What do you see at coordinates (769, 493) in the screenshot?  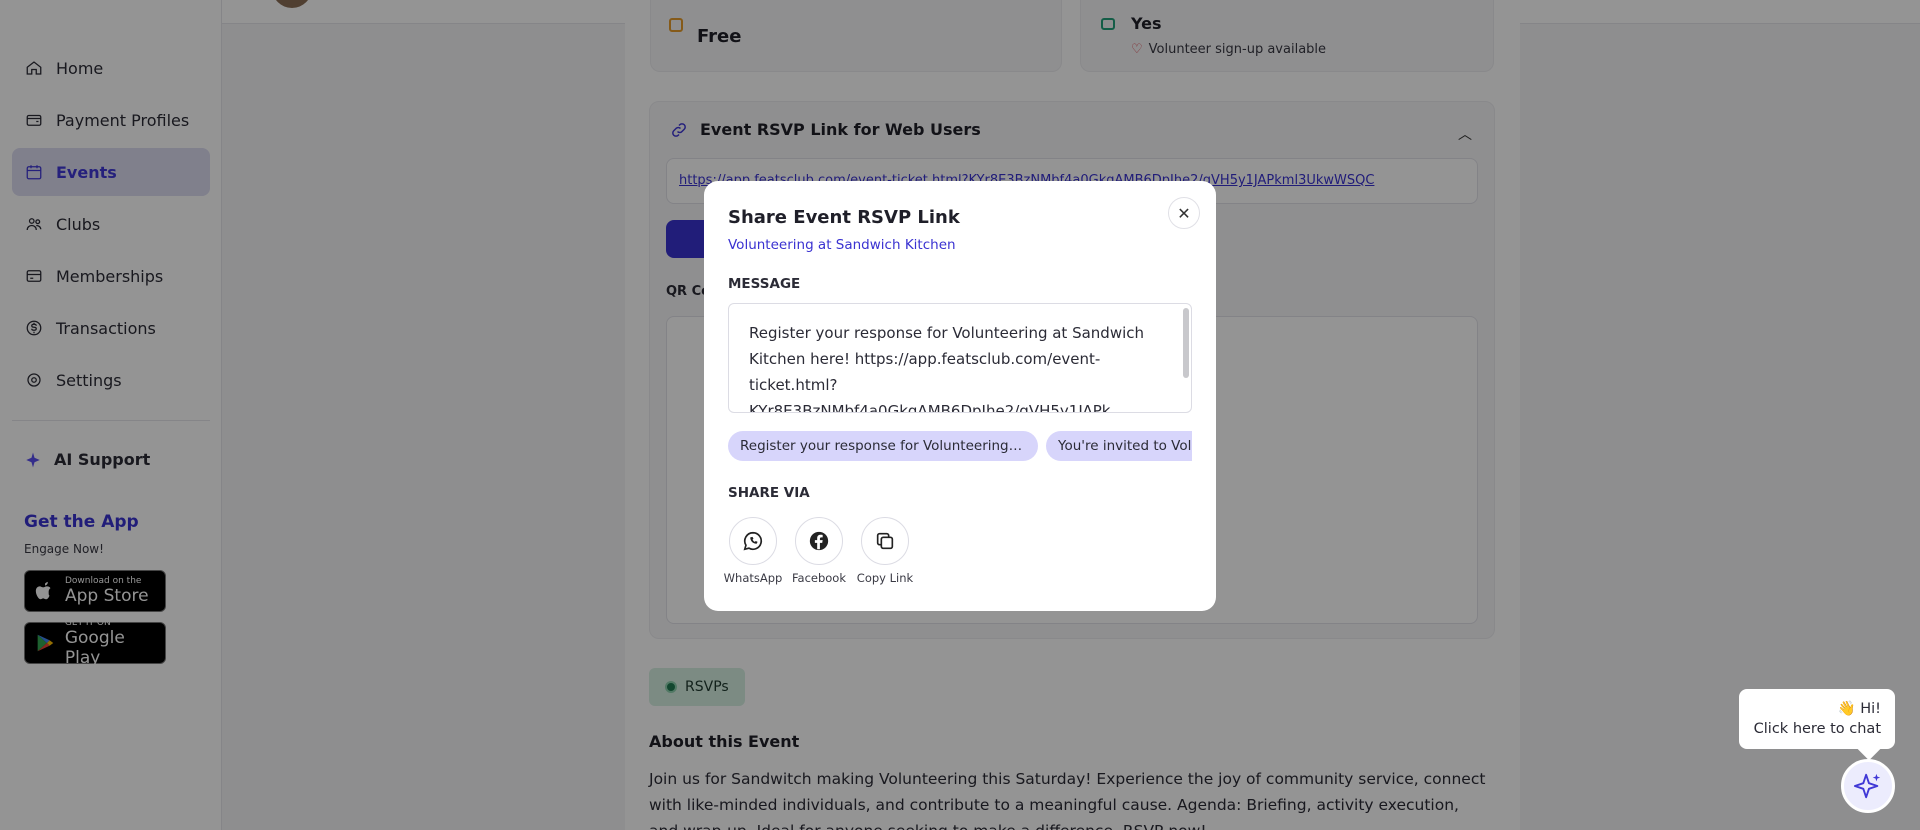 I see `share-via-label: SHARE VIA` at bounding box center [769, 493].